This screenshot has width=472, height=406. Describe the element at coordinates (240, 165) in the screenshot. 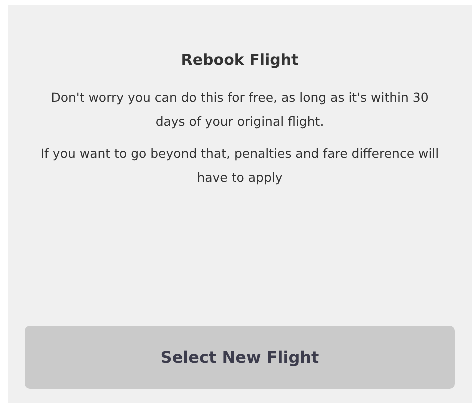

I see `info-paragraph: If you want to go beyond that, penalties and fare difference will have to apply` at that location.